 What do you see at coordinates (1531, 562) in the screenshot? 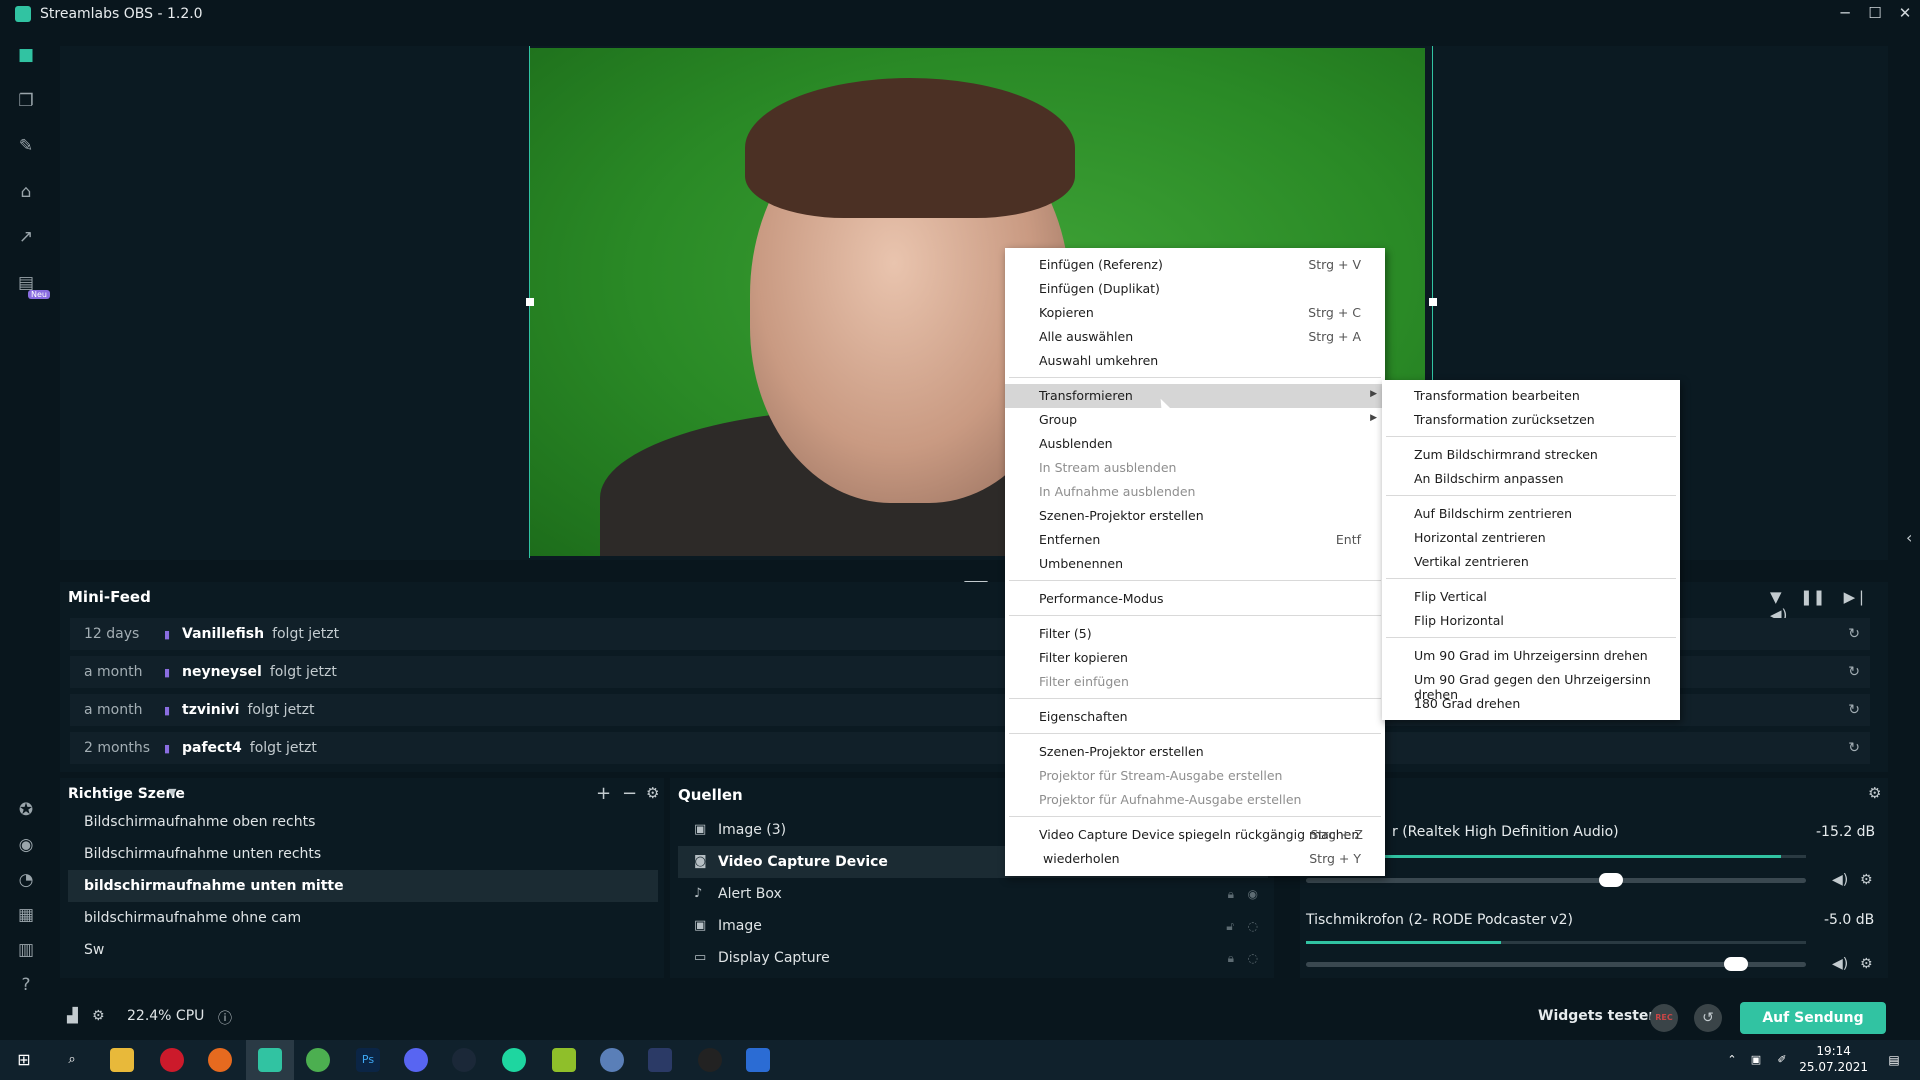
I see `menu-item-center-vertical: Vertikal zentrieren` at bounding box center [1531, 562].